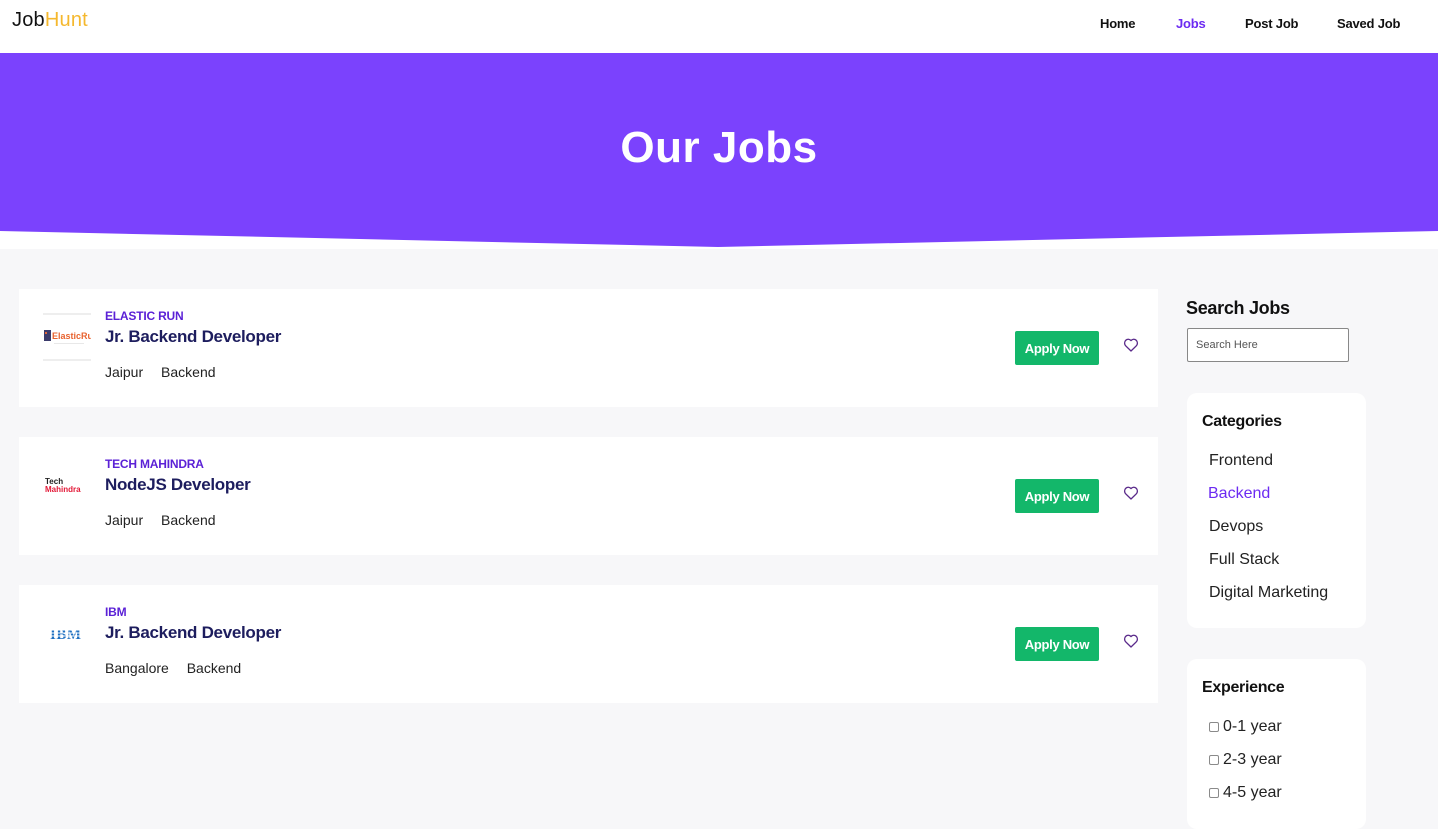  What do you see at coordinates (1252, 792) in the screenshot?
I see `experience-label: 4-5 year` at bounding box center [1252, 792].